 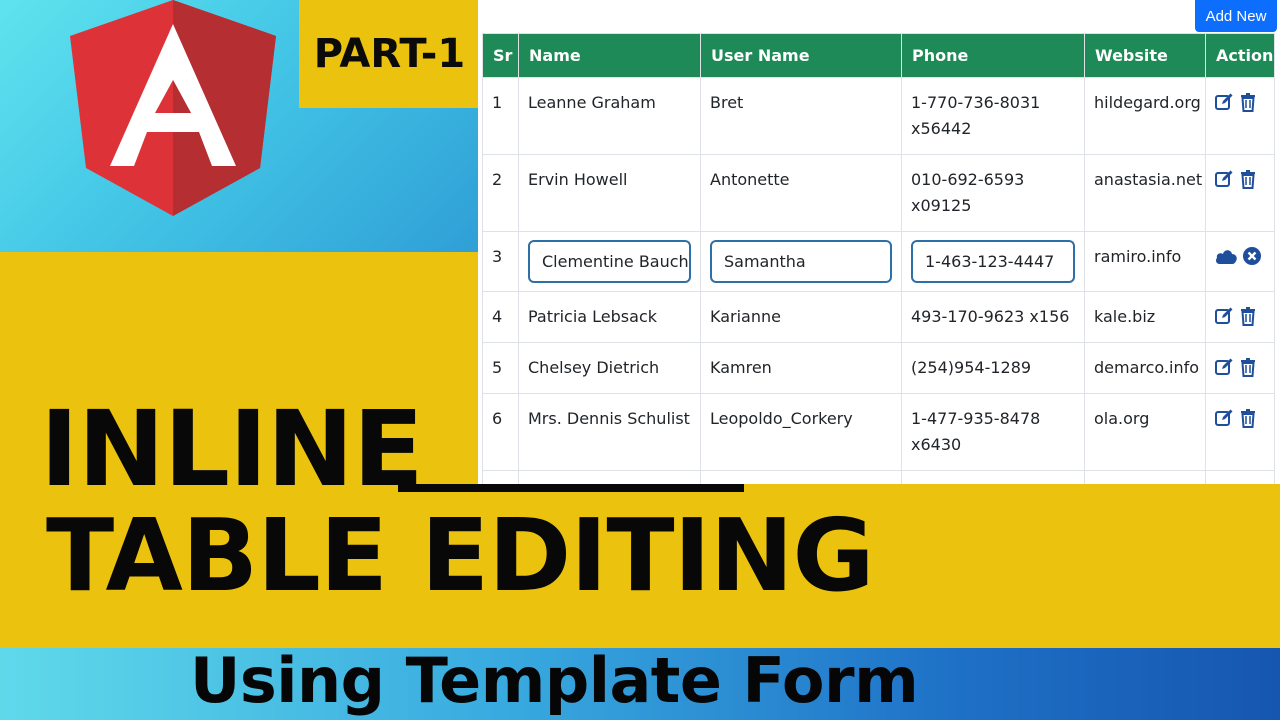 I want to click on sr-cell: 5, so click(x=500, y=368).